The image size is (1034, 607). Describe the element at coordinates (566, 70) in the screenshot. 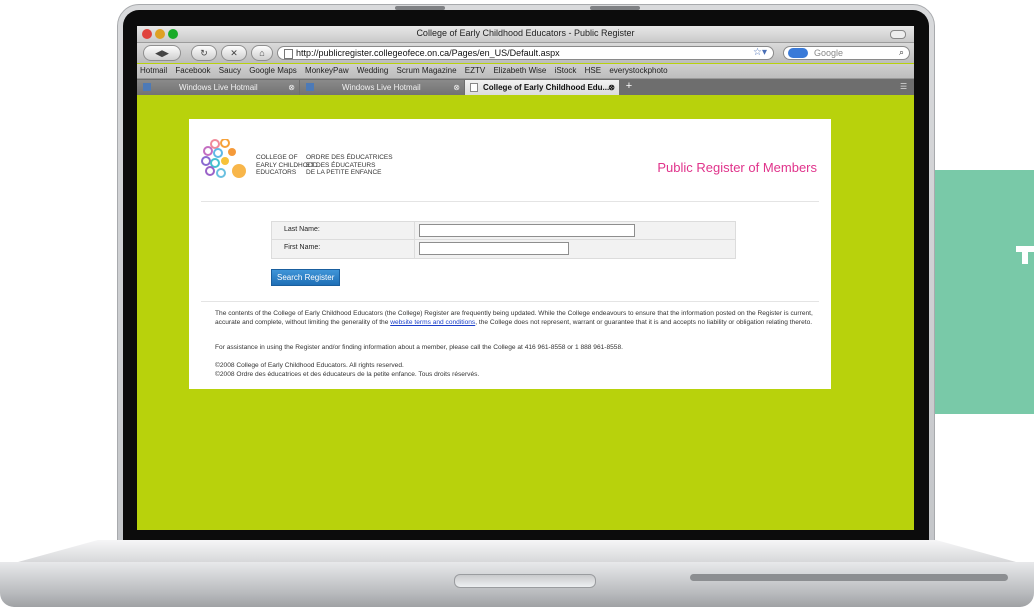

I see `bookmark-istock: iStock` at that location.